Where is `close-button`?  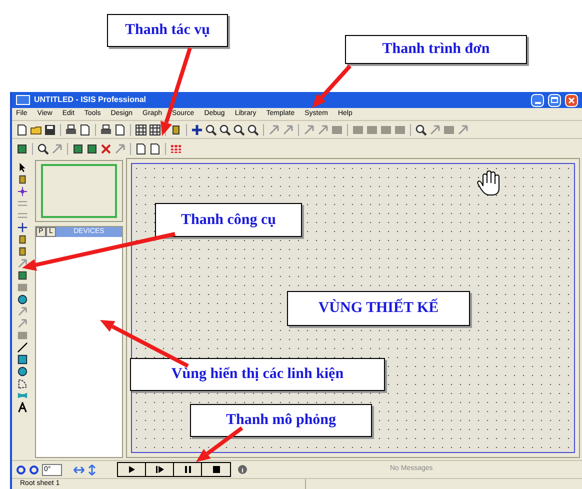 close-button is located at coordinates (571, 100).